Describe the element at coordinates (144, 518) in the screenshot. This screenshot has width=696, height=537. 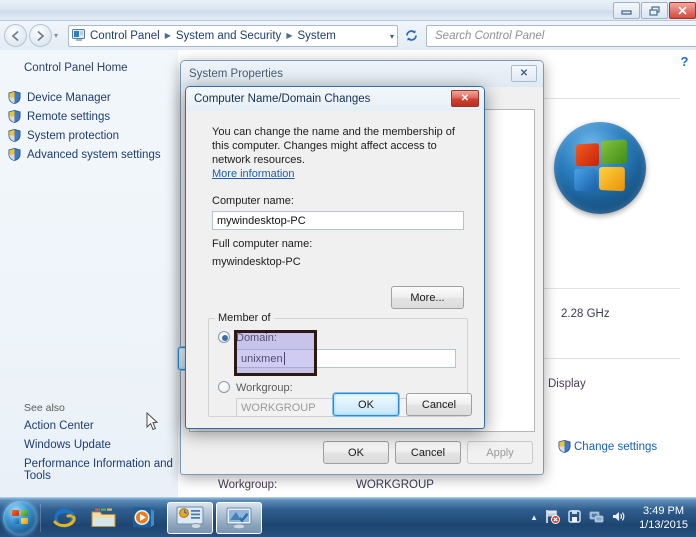
I see `media-player-icon` at that location.